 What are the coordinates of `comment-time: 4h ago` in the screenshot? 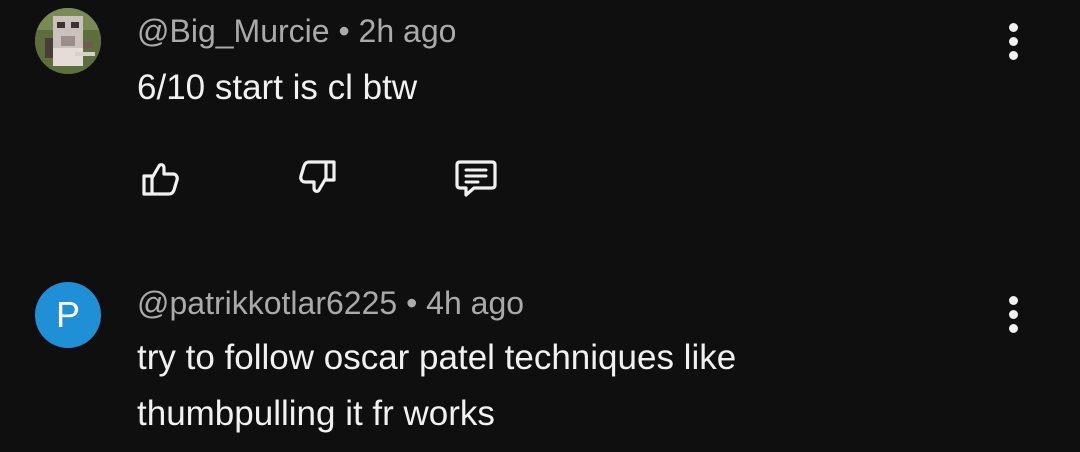 It's located at (475, 303).